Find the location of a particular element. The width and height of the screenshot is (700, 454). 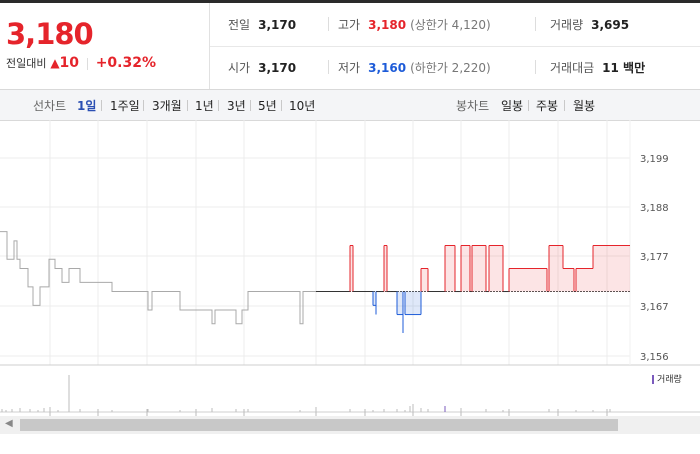

y-tick-label: 3,199 is located at coordinates (654, 159).